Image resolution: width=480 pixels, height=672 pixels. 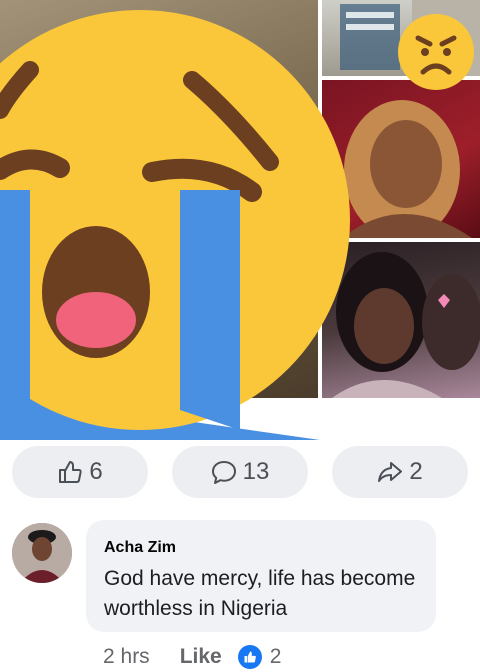 What do you see at coordinates (256, 471) in the screenshot?
I see `comment-count: 13` at bounding box center [256, 471].